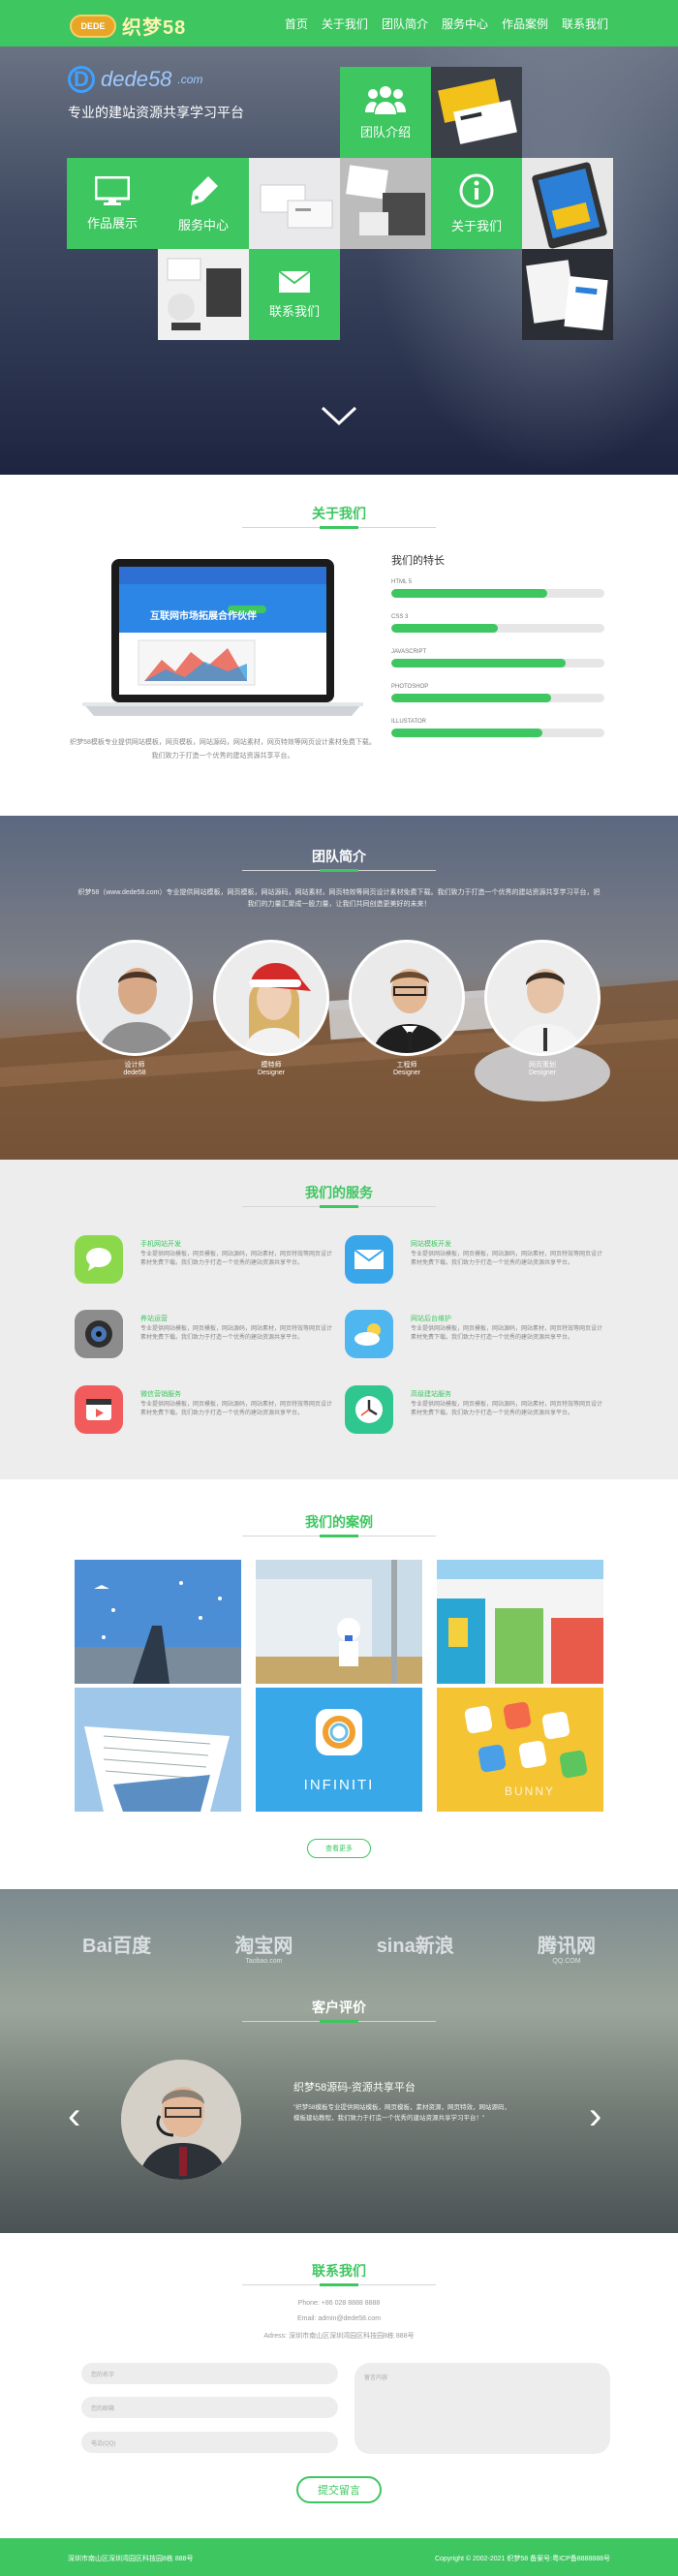 This screenshot has height=2576, width=678. What do you see at coordinates (402, 582) in the screenshot?
I see `skill-label: HTML 5` at bounding box center [402, 582].